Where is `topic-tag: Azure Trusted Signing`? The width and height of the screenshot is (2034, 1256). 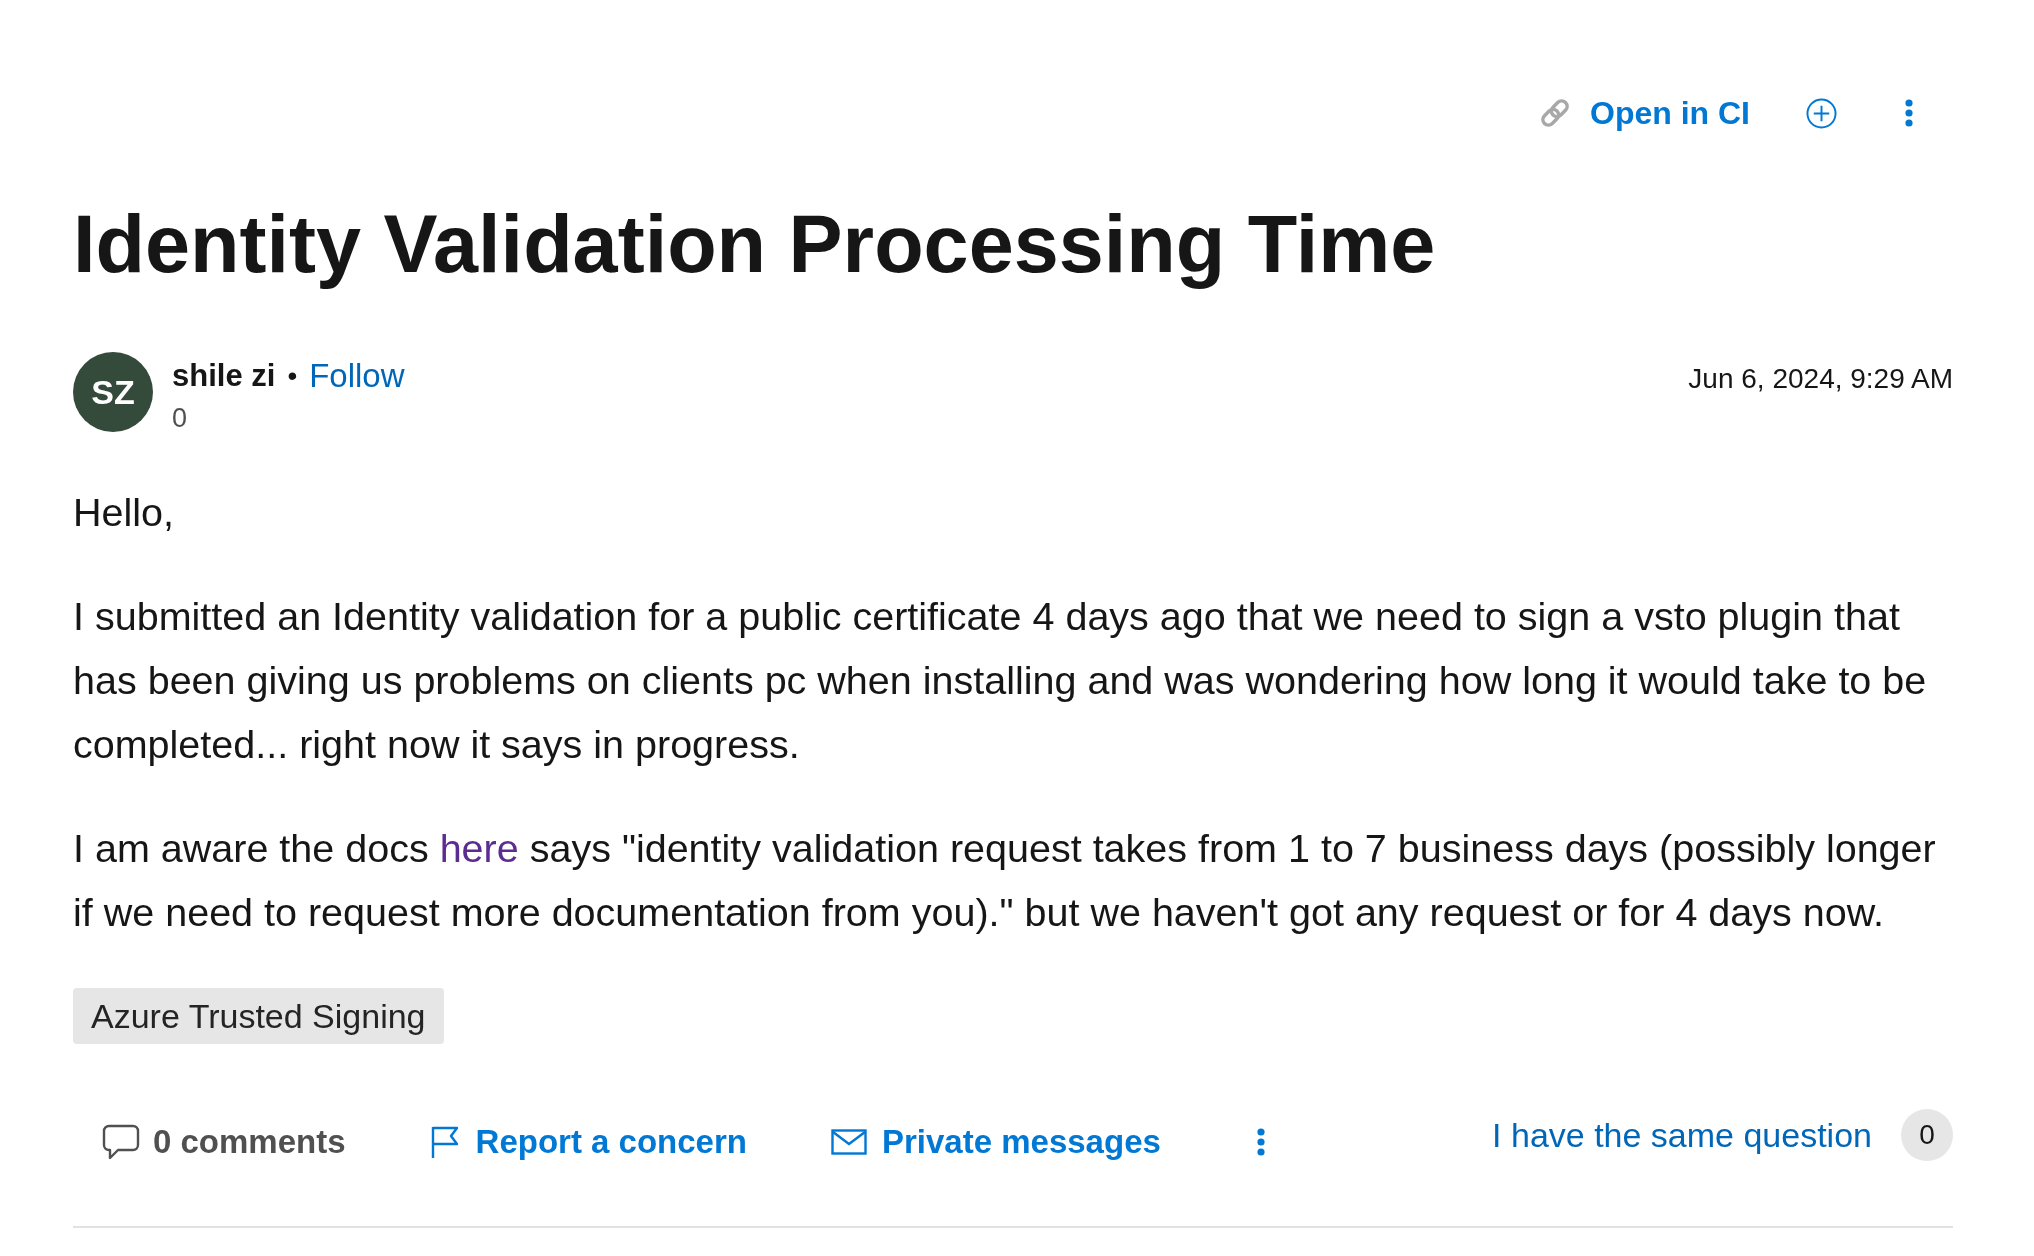 topic-tag: Azure Trusted Signing is located at coordinates (258, 1016).